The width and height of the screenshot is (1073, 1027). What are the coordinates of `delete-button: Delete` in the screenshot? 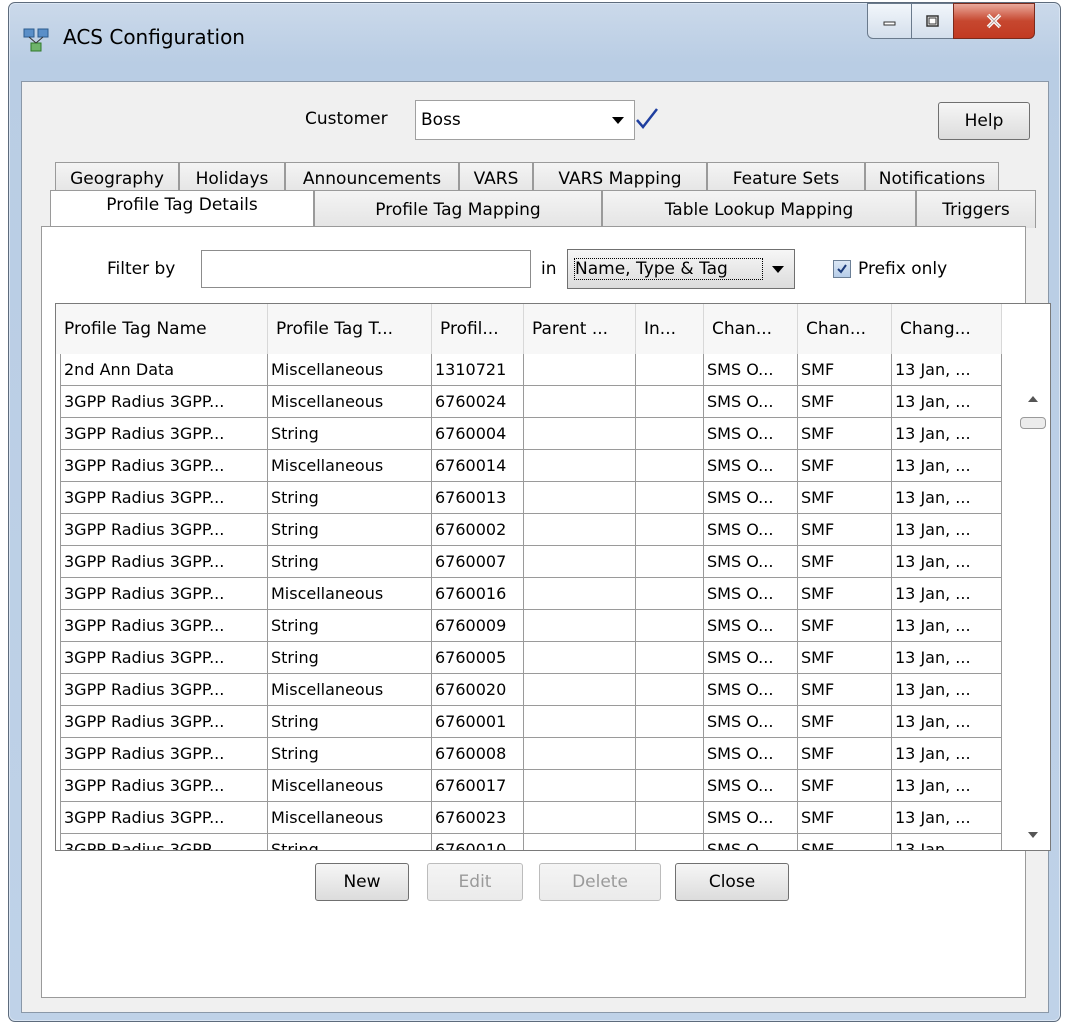 It's located at (600, 882).